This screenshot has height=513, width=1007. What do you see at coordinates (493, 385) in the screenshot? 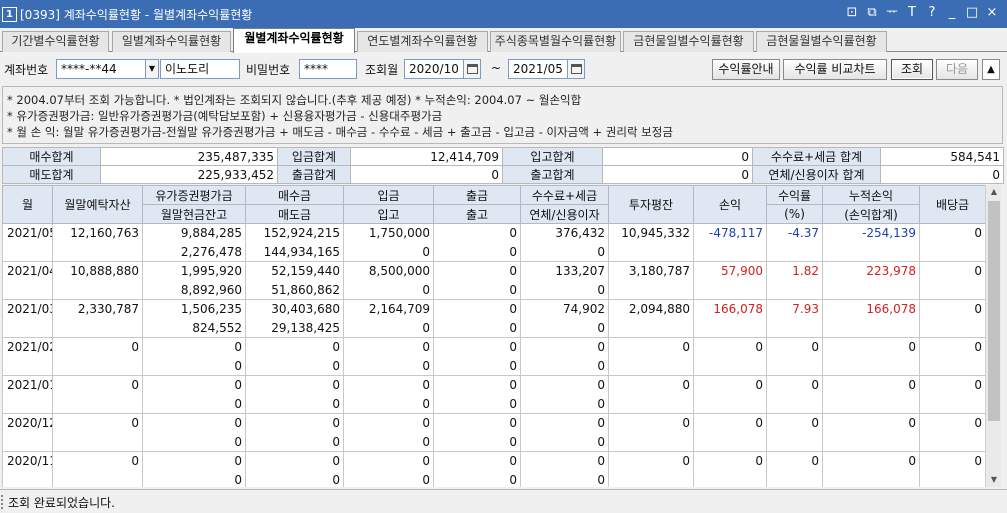
I see `table-row: 2021/01 0 0 0 0 0 0 0 0 0 0 0` at bounding box center [493, 385].